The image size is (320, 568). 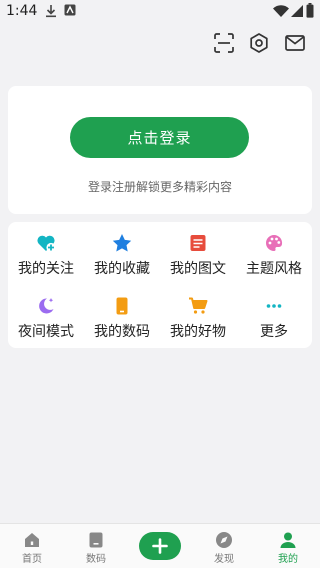 What do you see at coordinates (96, 540) in the screenshot?
I see `device-icon` at bounding box center [96, 540].